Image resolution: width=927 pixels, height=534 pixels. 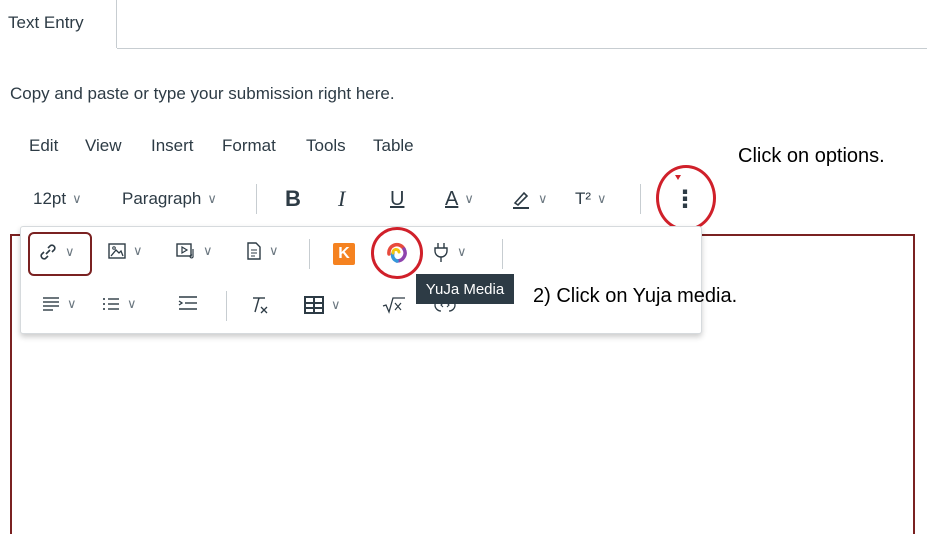 What do you see at coordinates (43, 146) in the screenshot?
I see `menu-edit: Edit` at bounding box center [43, 146].